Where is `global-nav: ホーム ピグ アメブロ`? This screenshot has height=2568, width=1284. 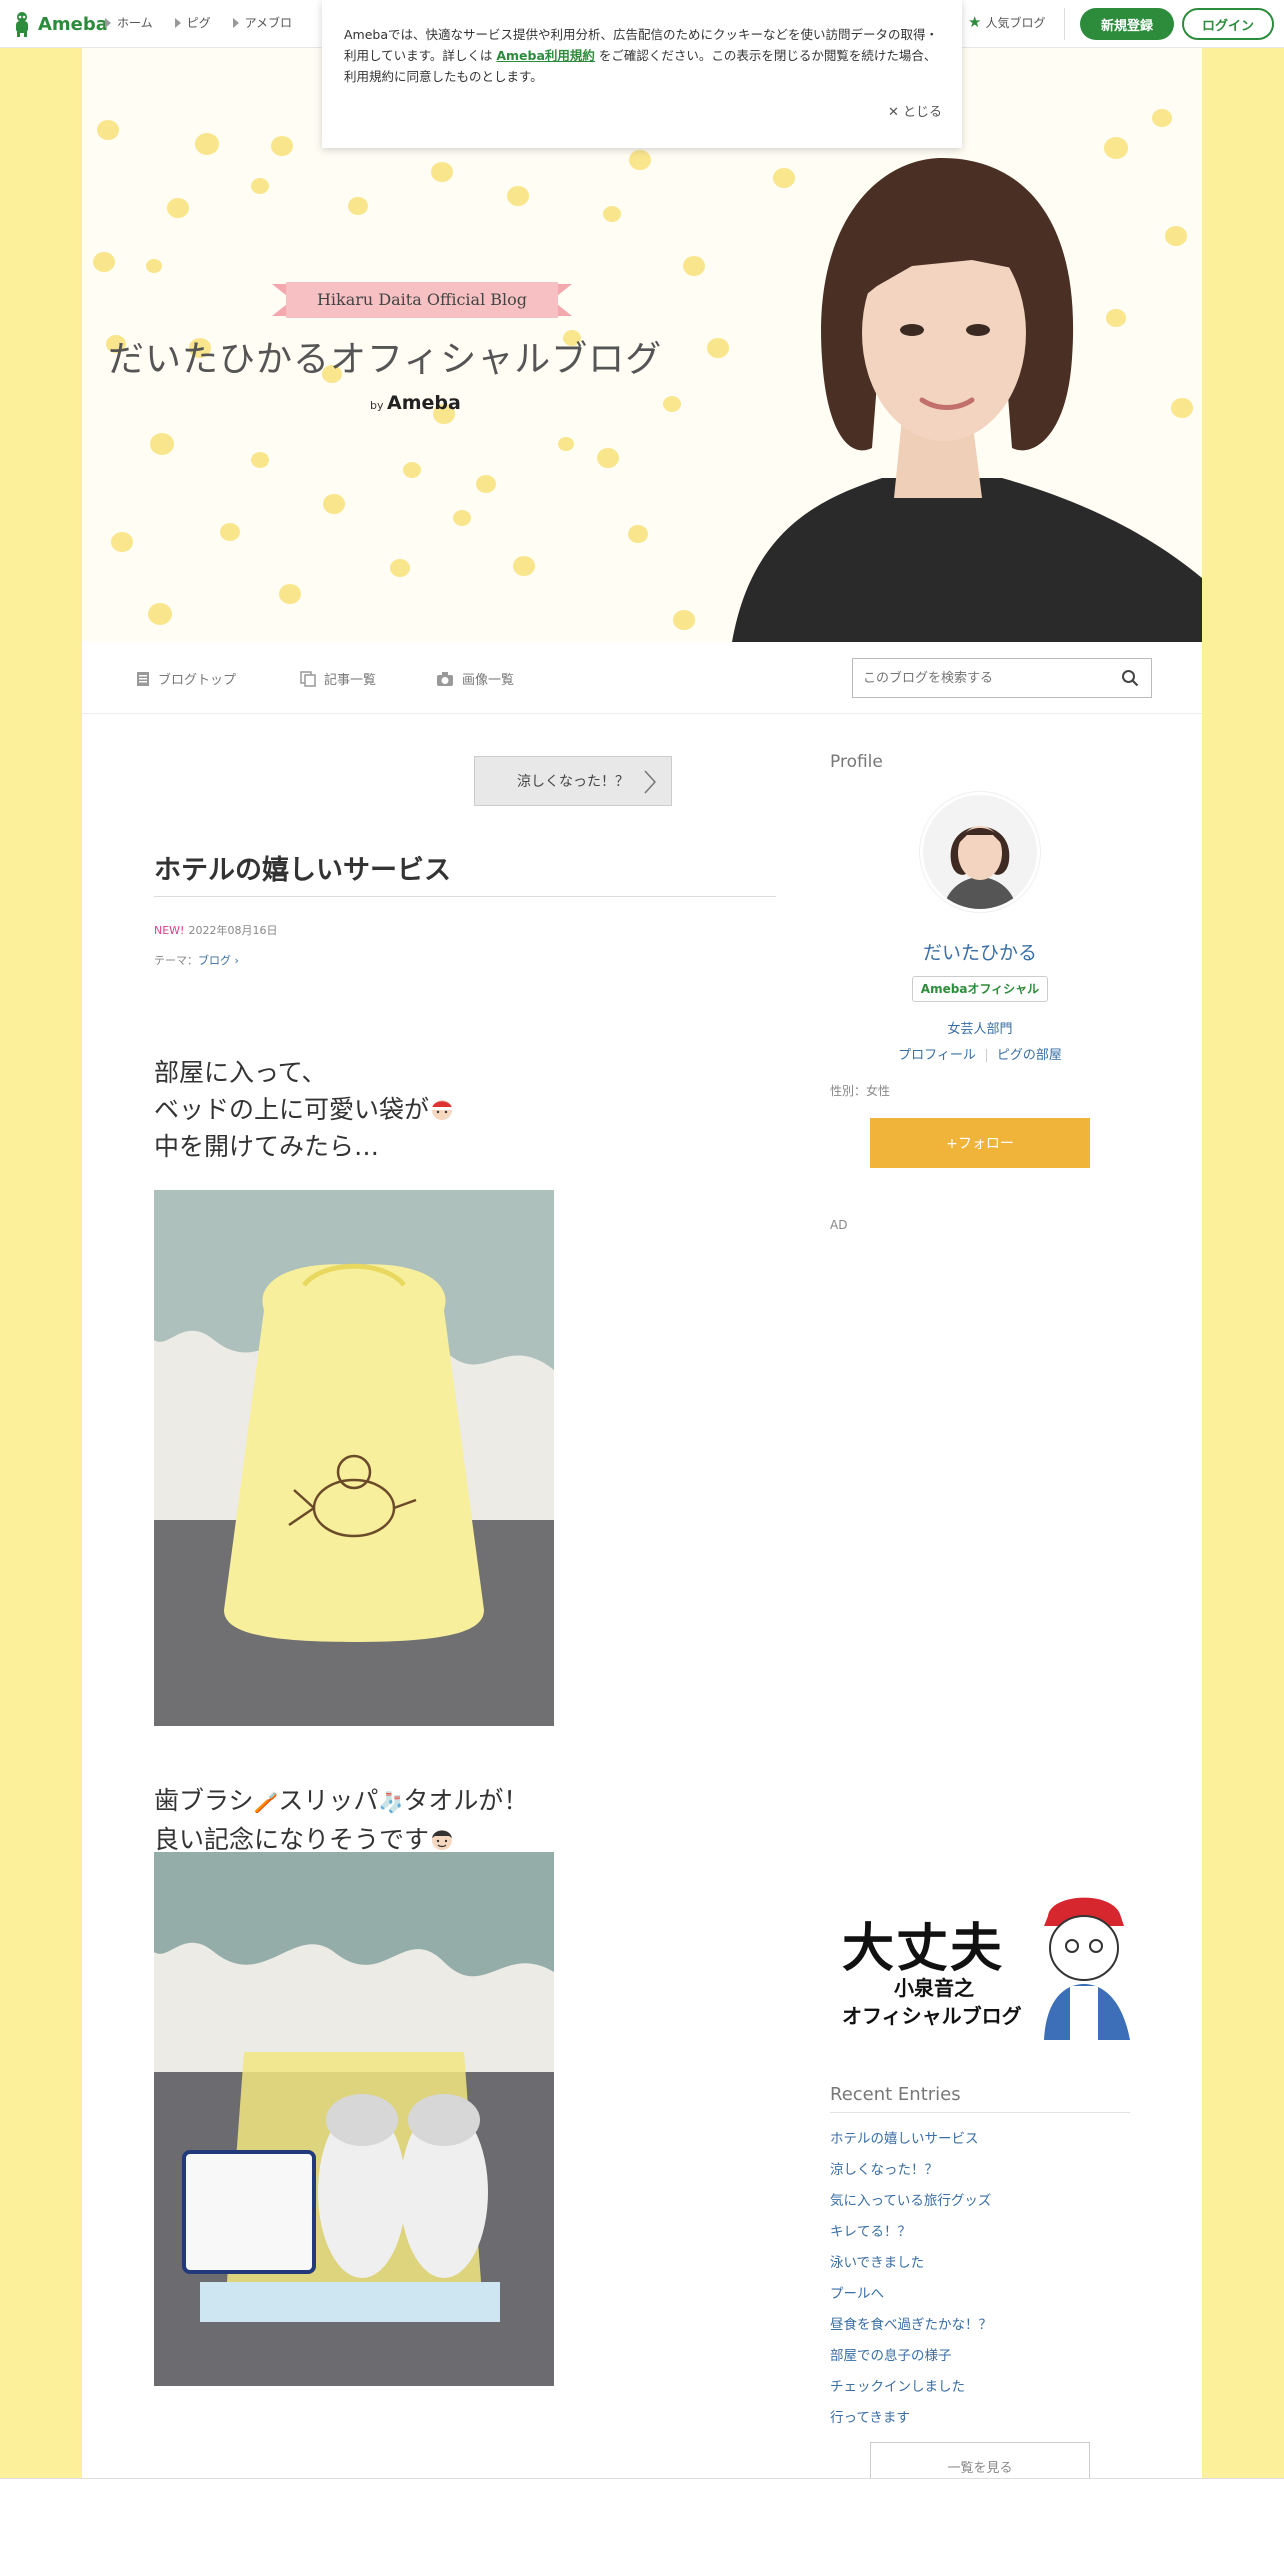 global-nav: ホーム ピグ アメブロ is located at coordinates (198, 22).